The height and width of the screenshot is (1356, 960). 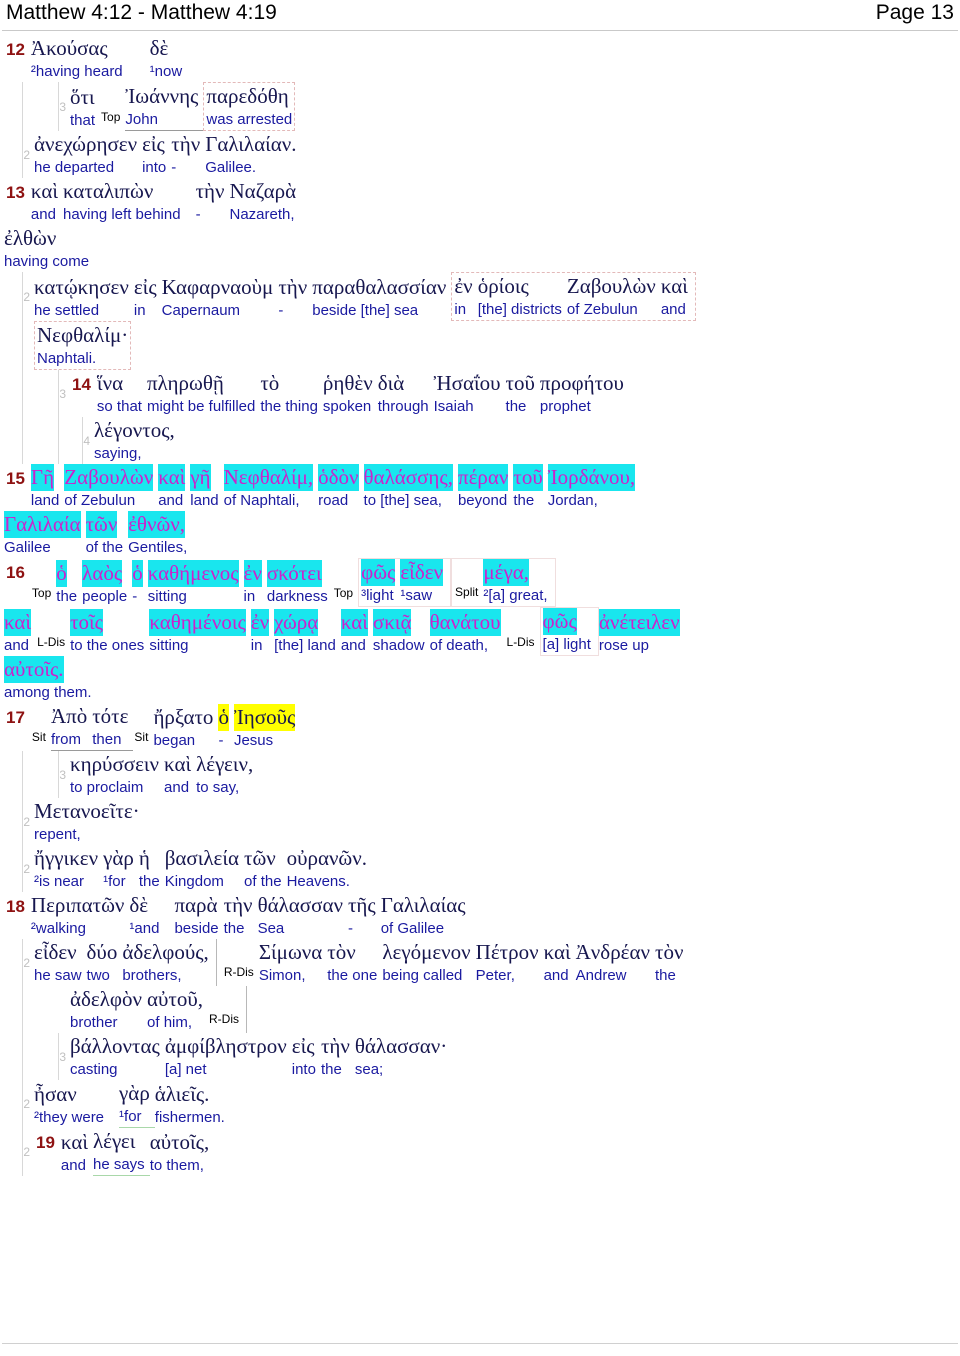 What do you see at coordinates (83, 385) in the screenshot?
I see `verse-number: 14` at bounding box center [83, 385].